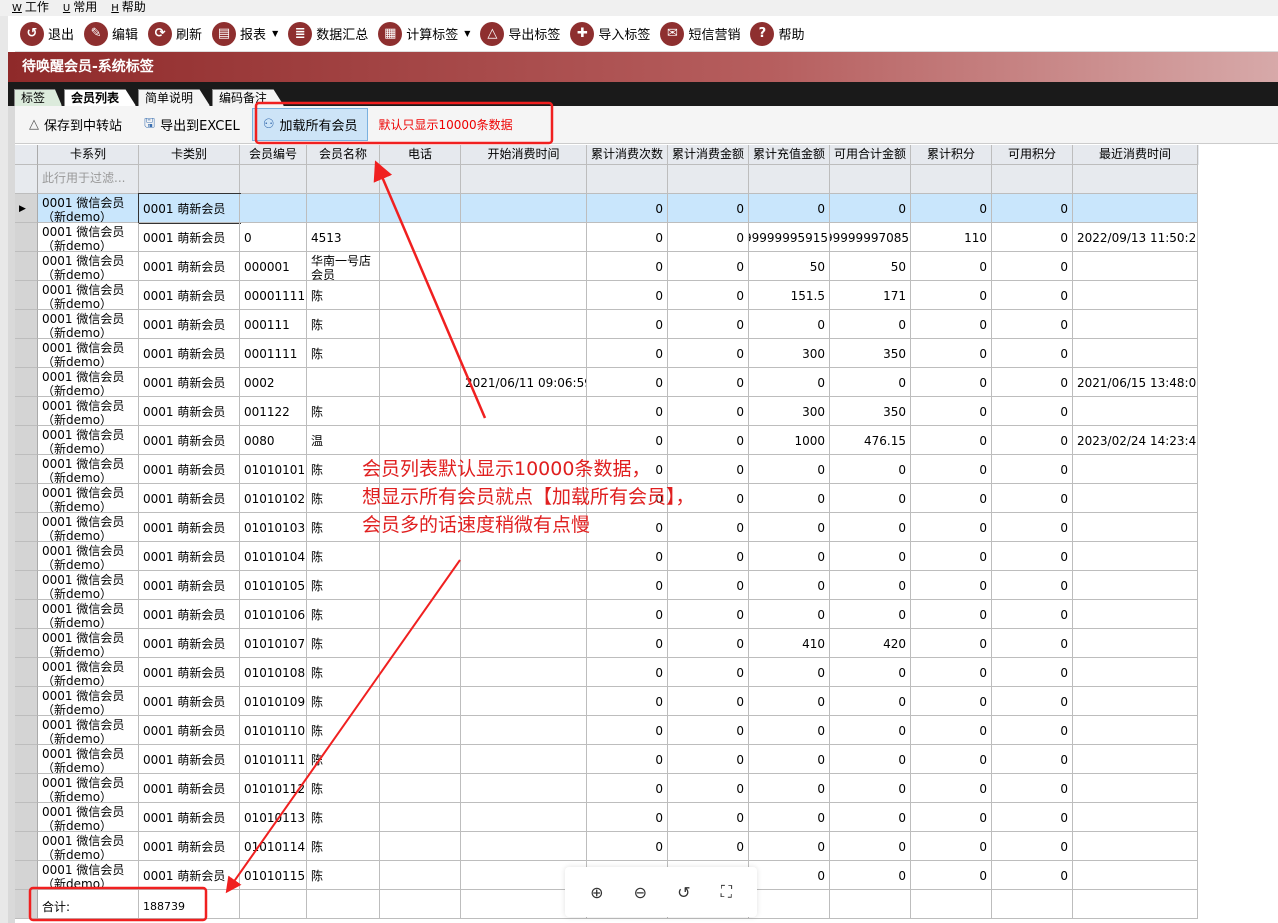 Image resolution: width=1278 pixels, height=923 pixels. Describe the element at coordinates (524, 155) in the screenshot. I see `column-header: 开始消费时间` at that location.